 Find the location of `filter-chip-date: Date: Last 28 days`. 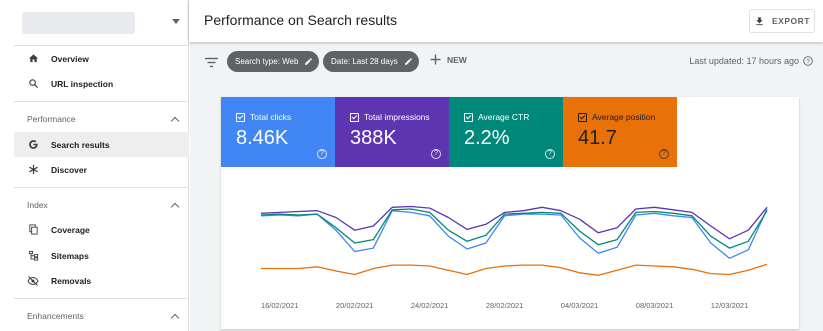

filter-chip-date: Date: Last 28 days is located at coordinates (371, 61).